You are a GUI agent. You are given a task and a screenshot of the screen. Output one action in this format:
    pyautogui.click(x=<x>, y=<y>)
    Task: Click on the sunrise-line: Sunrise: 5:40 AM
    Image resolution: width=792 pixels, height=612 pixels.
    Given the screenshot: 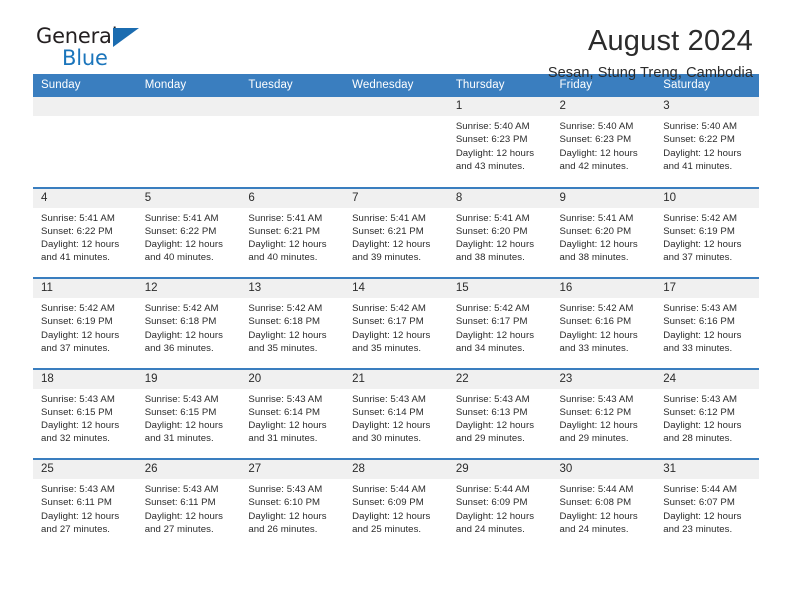 What is the action you would take?
    pyautogui.click(x=700, y=126)
    